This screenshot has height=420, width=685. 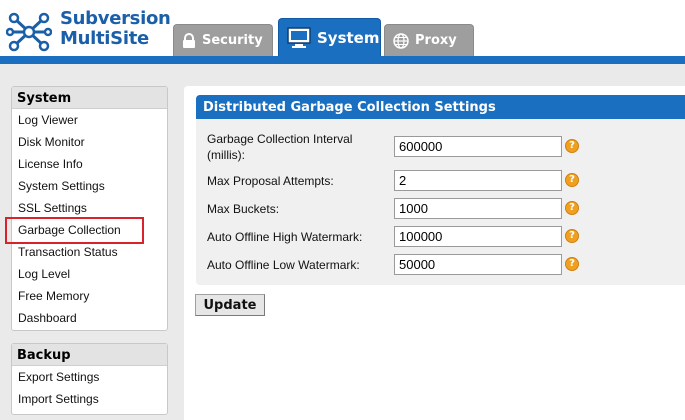 I want to click on app-title: Subversion MultiSite, so click(x=115, y=29).